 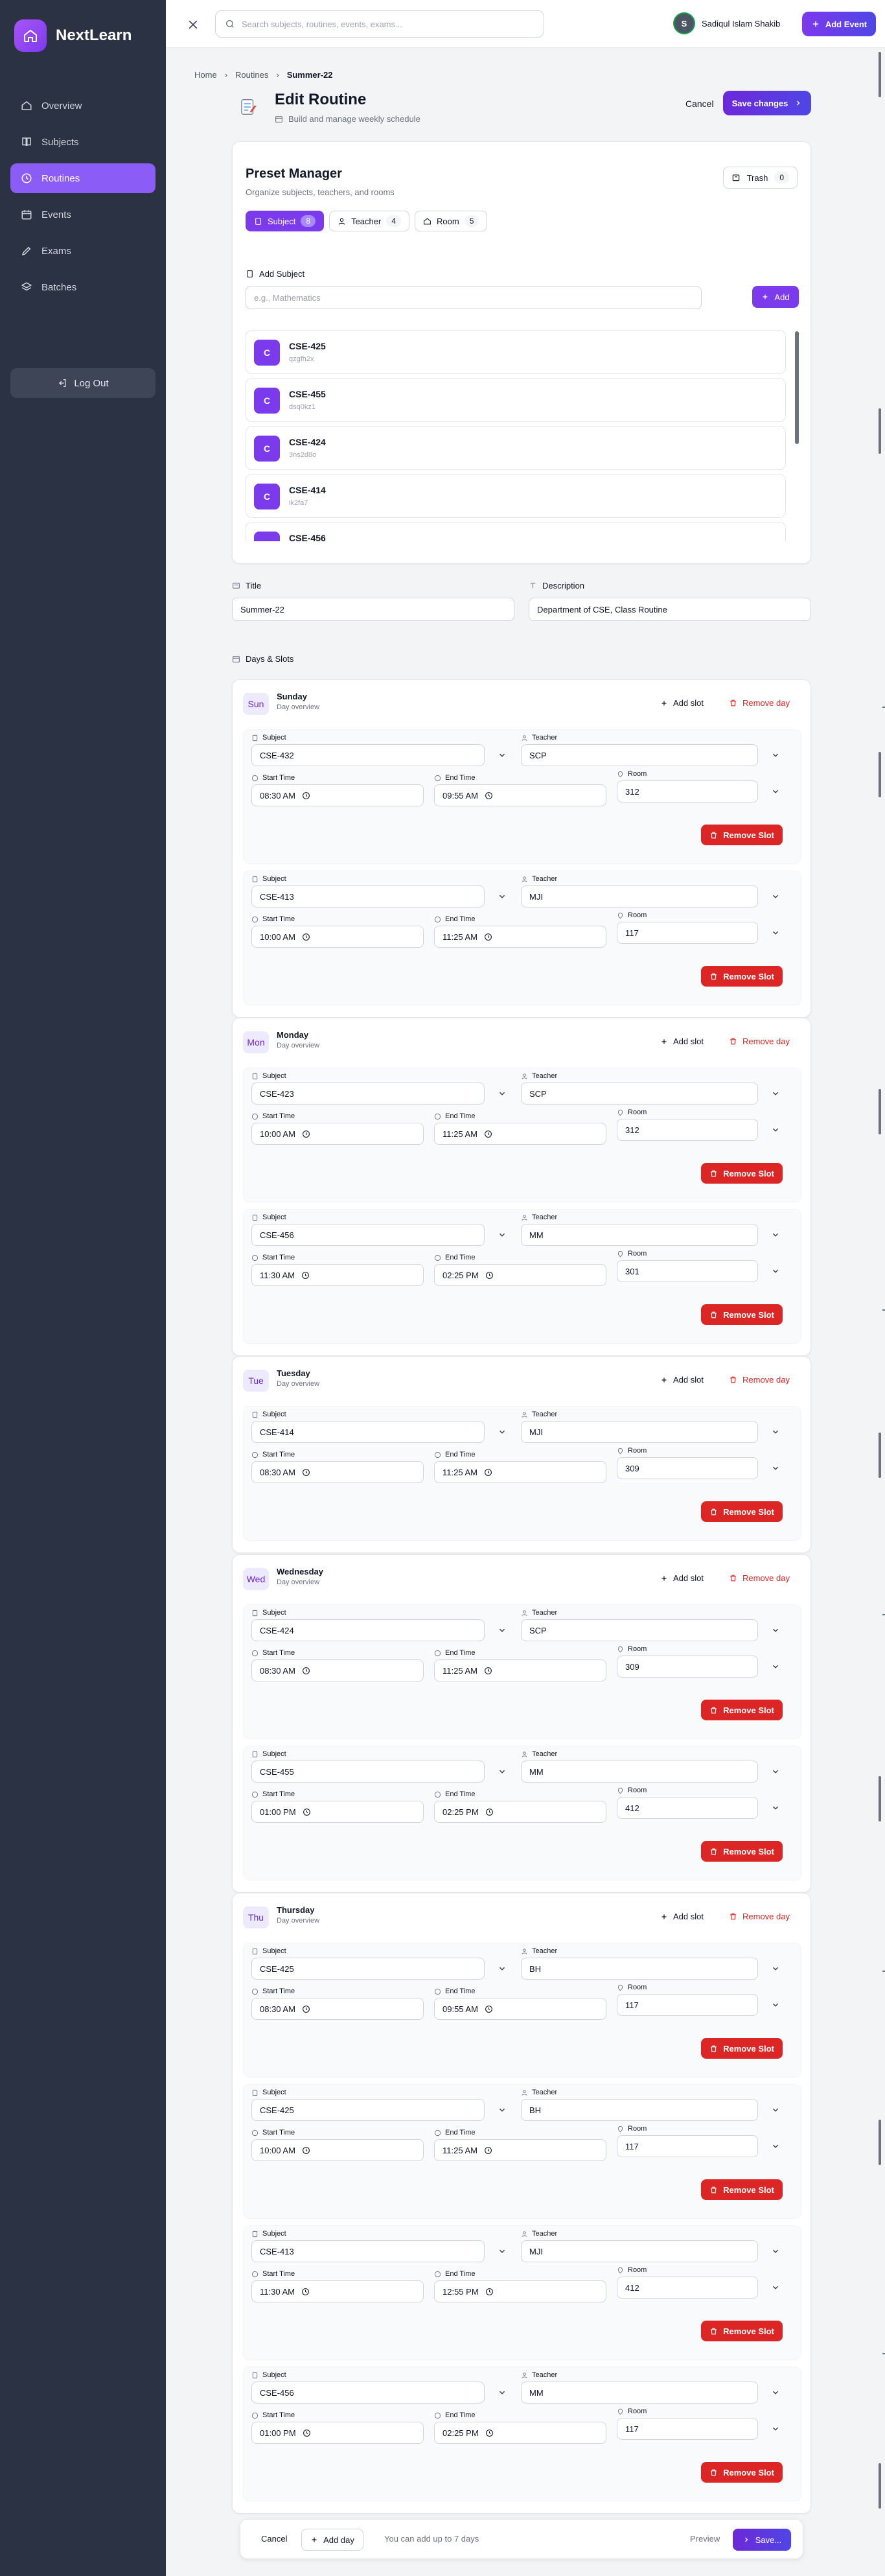 I want to click on subject-select: CSE-424, so click(x=368, y=1630).